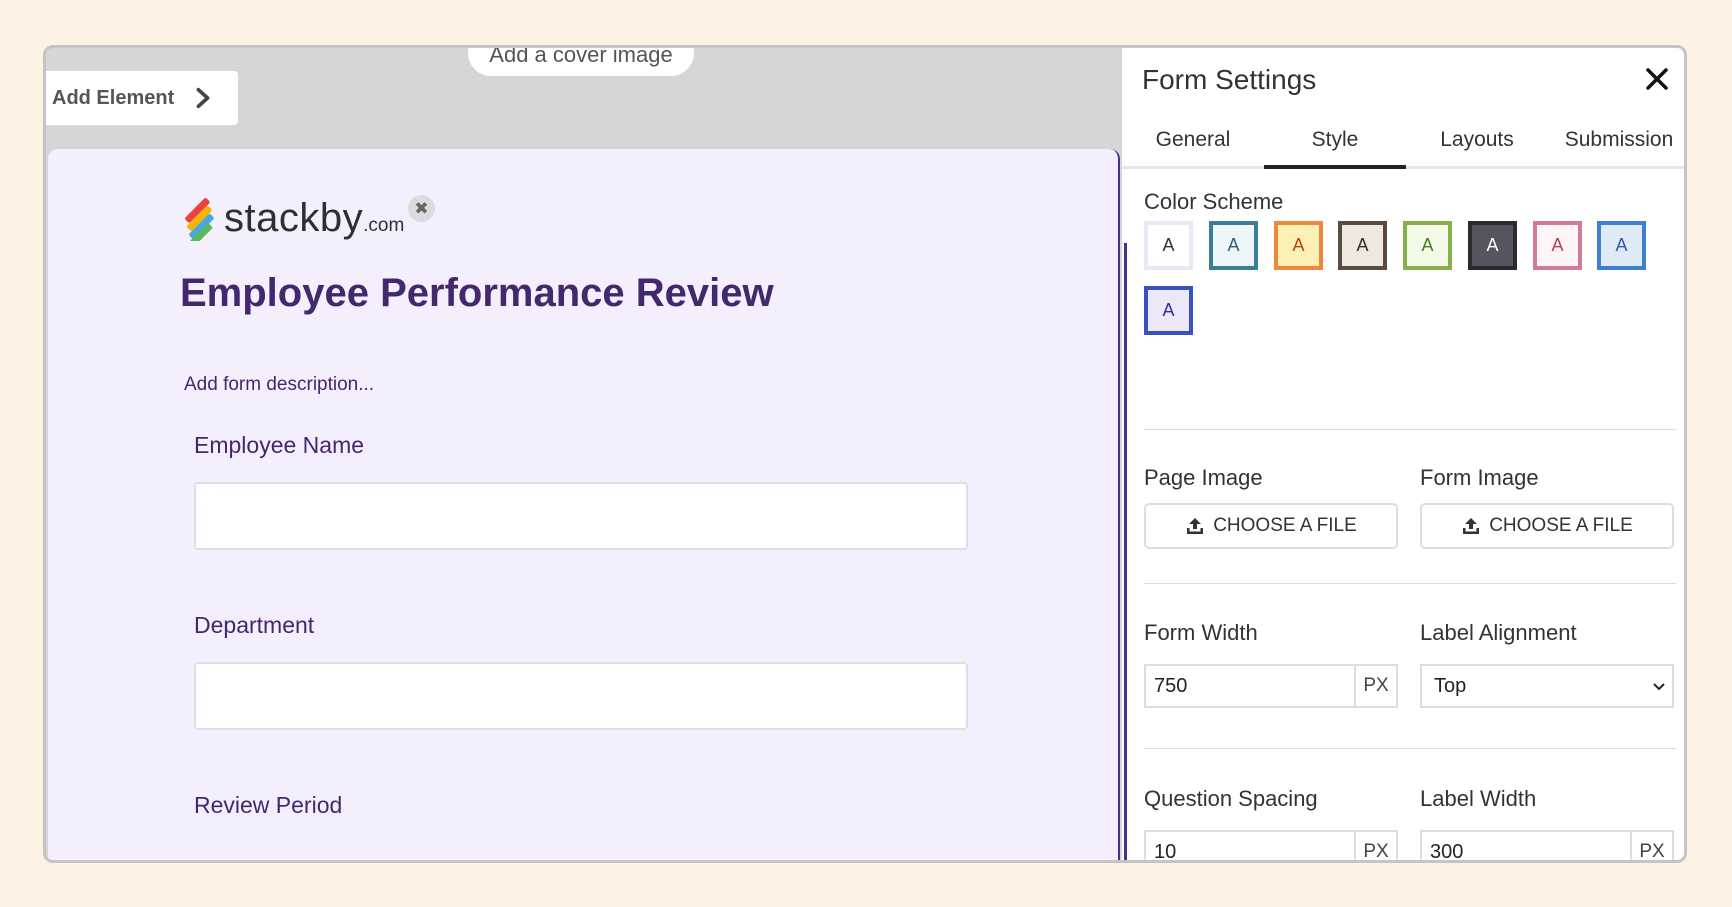 The width and height of the screenshot is (1732, 907). I want to click on label-width-unit: PX, so click(1653, 845).